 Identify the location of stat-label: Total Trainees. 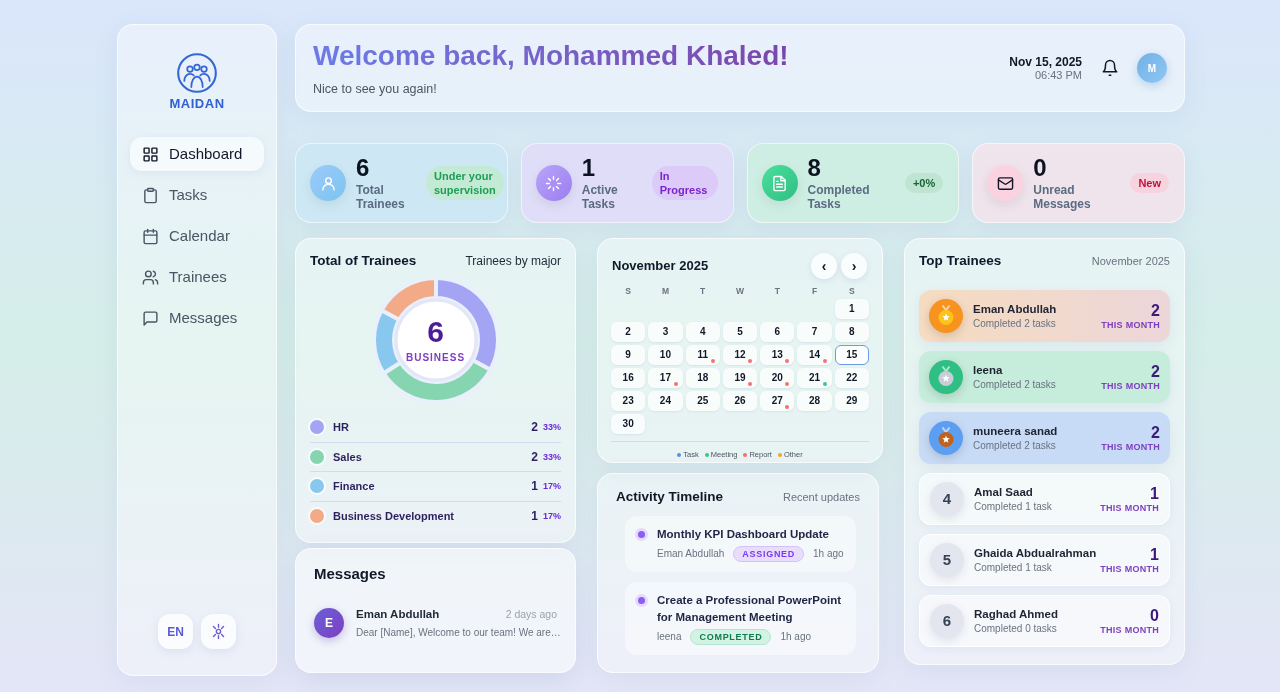
(381, 197).